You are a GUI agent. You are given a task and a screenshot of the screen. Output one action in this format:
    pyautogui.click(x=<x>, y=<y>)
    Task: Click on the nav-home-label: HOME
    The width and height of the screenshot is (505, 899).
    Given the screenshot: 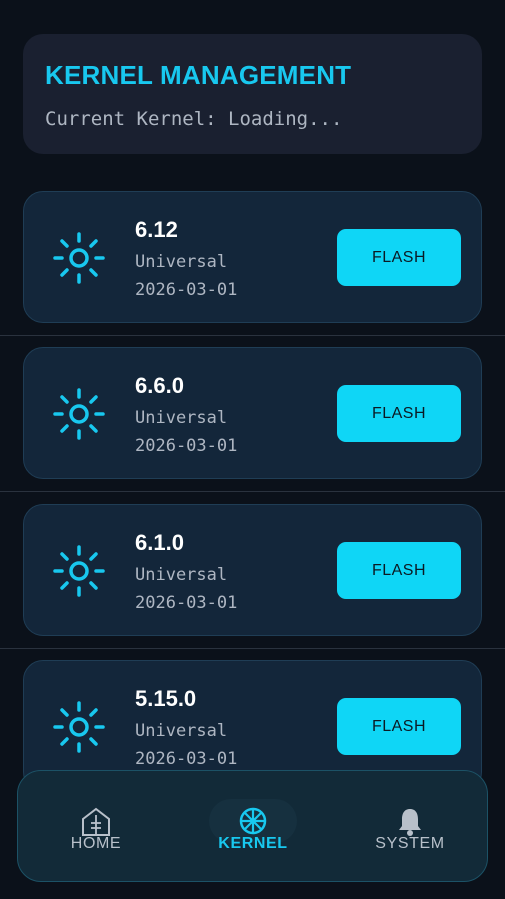 What is the action you would take?
    pyautogui.click(x=96, y=843)
    